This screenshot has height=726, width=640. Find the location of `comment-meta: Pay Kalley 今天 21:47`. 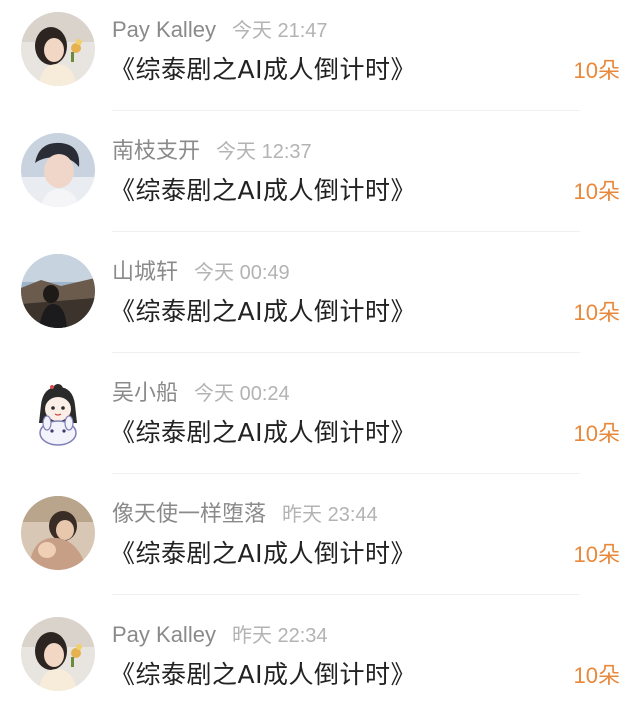

comment-meta: Pay Kalley 今天 21:47 is located at coordinates (220, 30).